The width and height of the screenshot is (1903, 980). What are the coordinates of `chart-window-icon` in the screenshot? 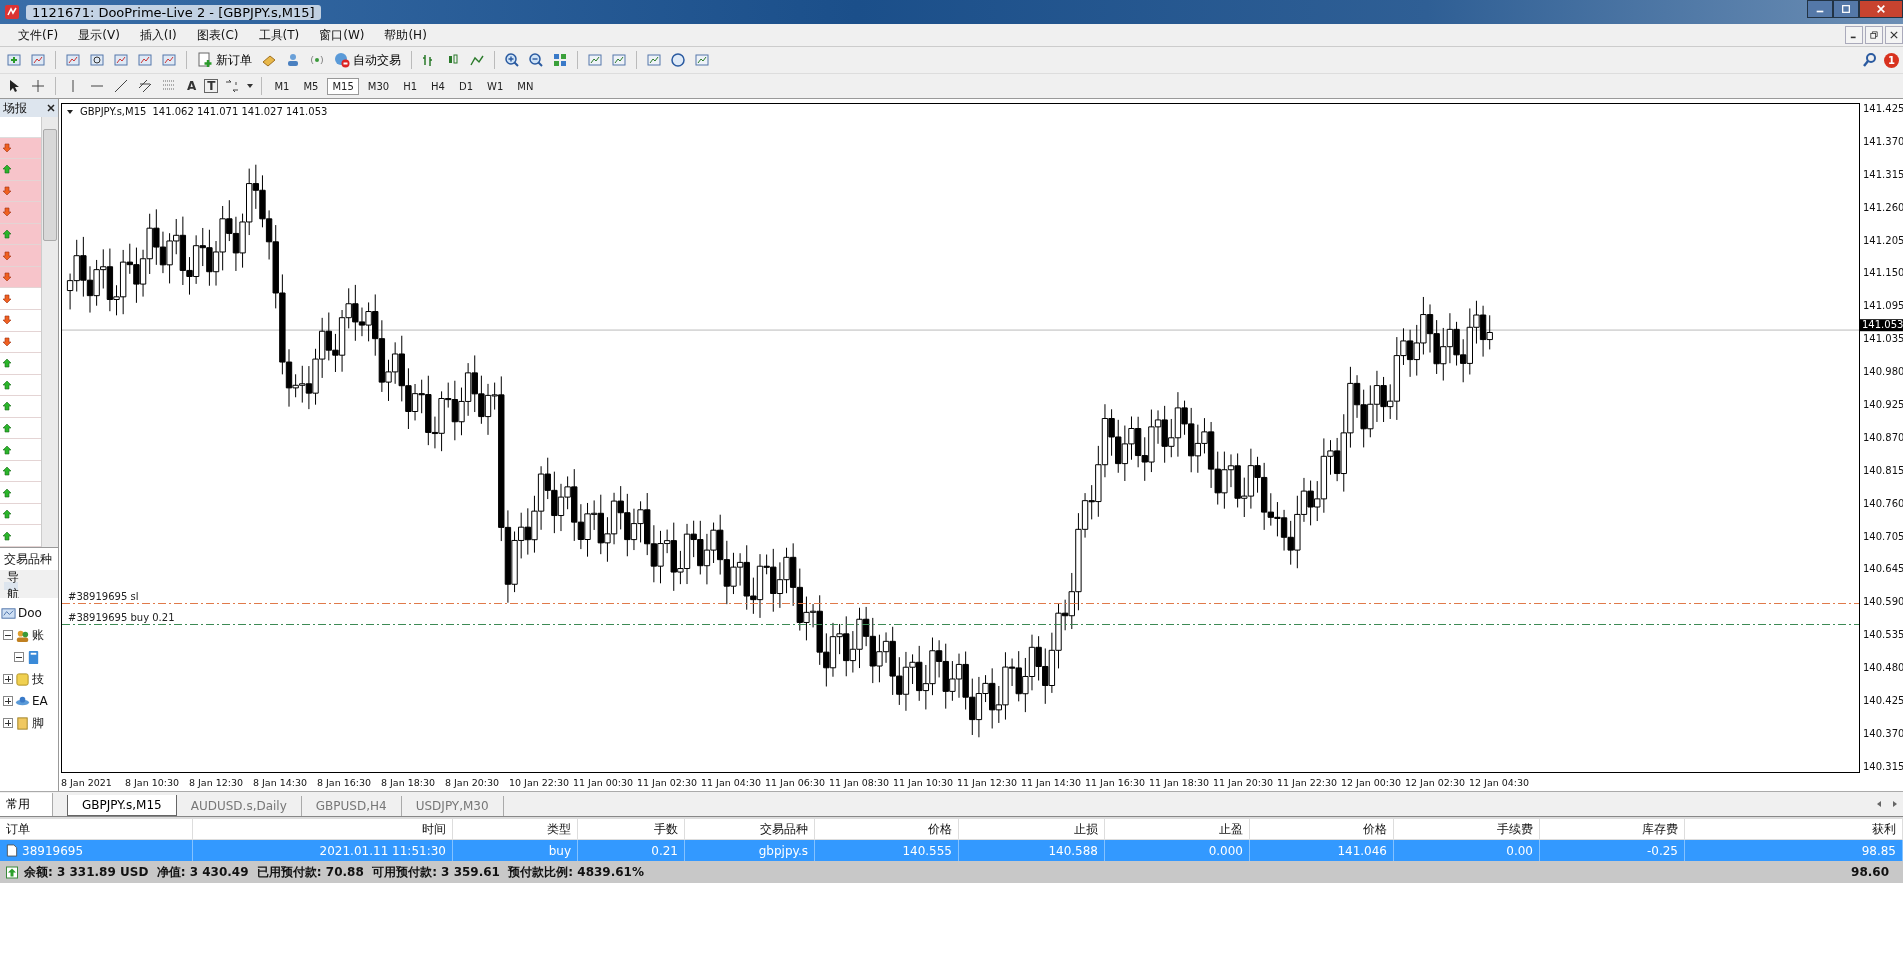 It's located at (73, 60).